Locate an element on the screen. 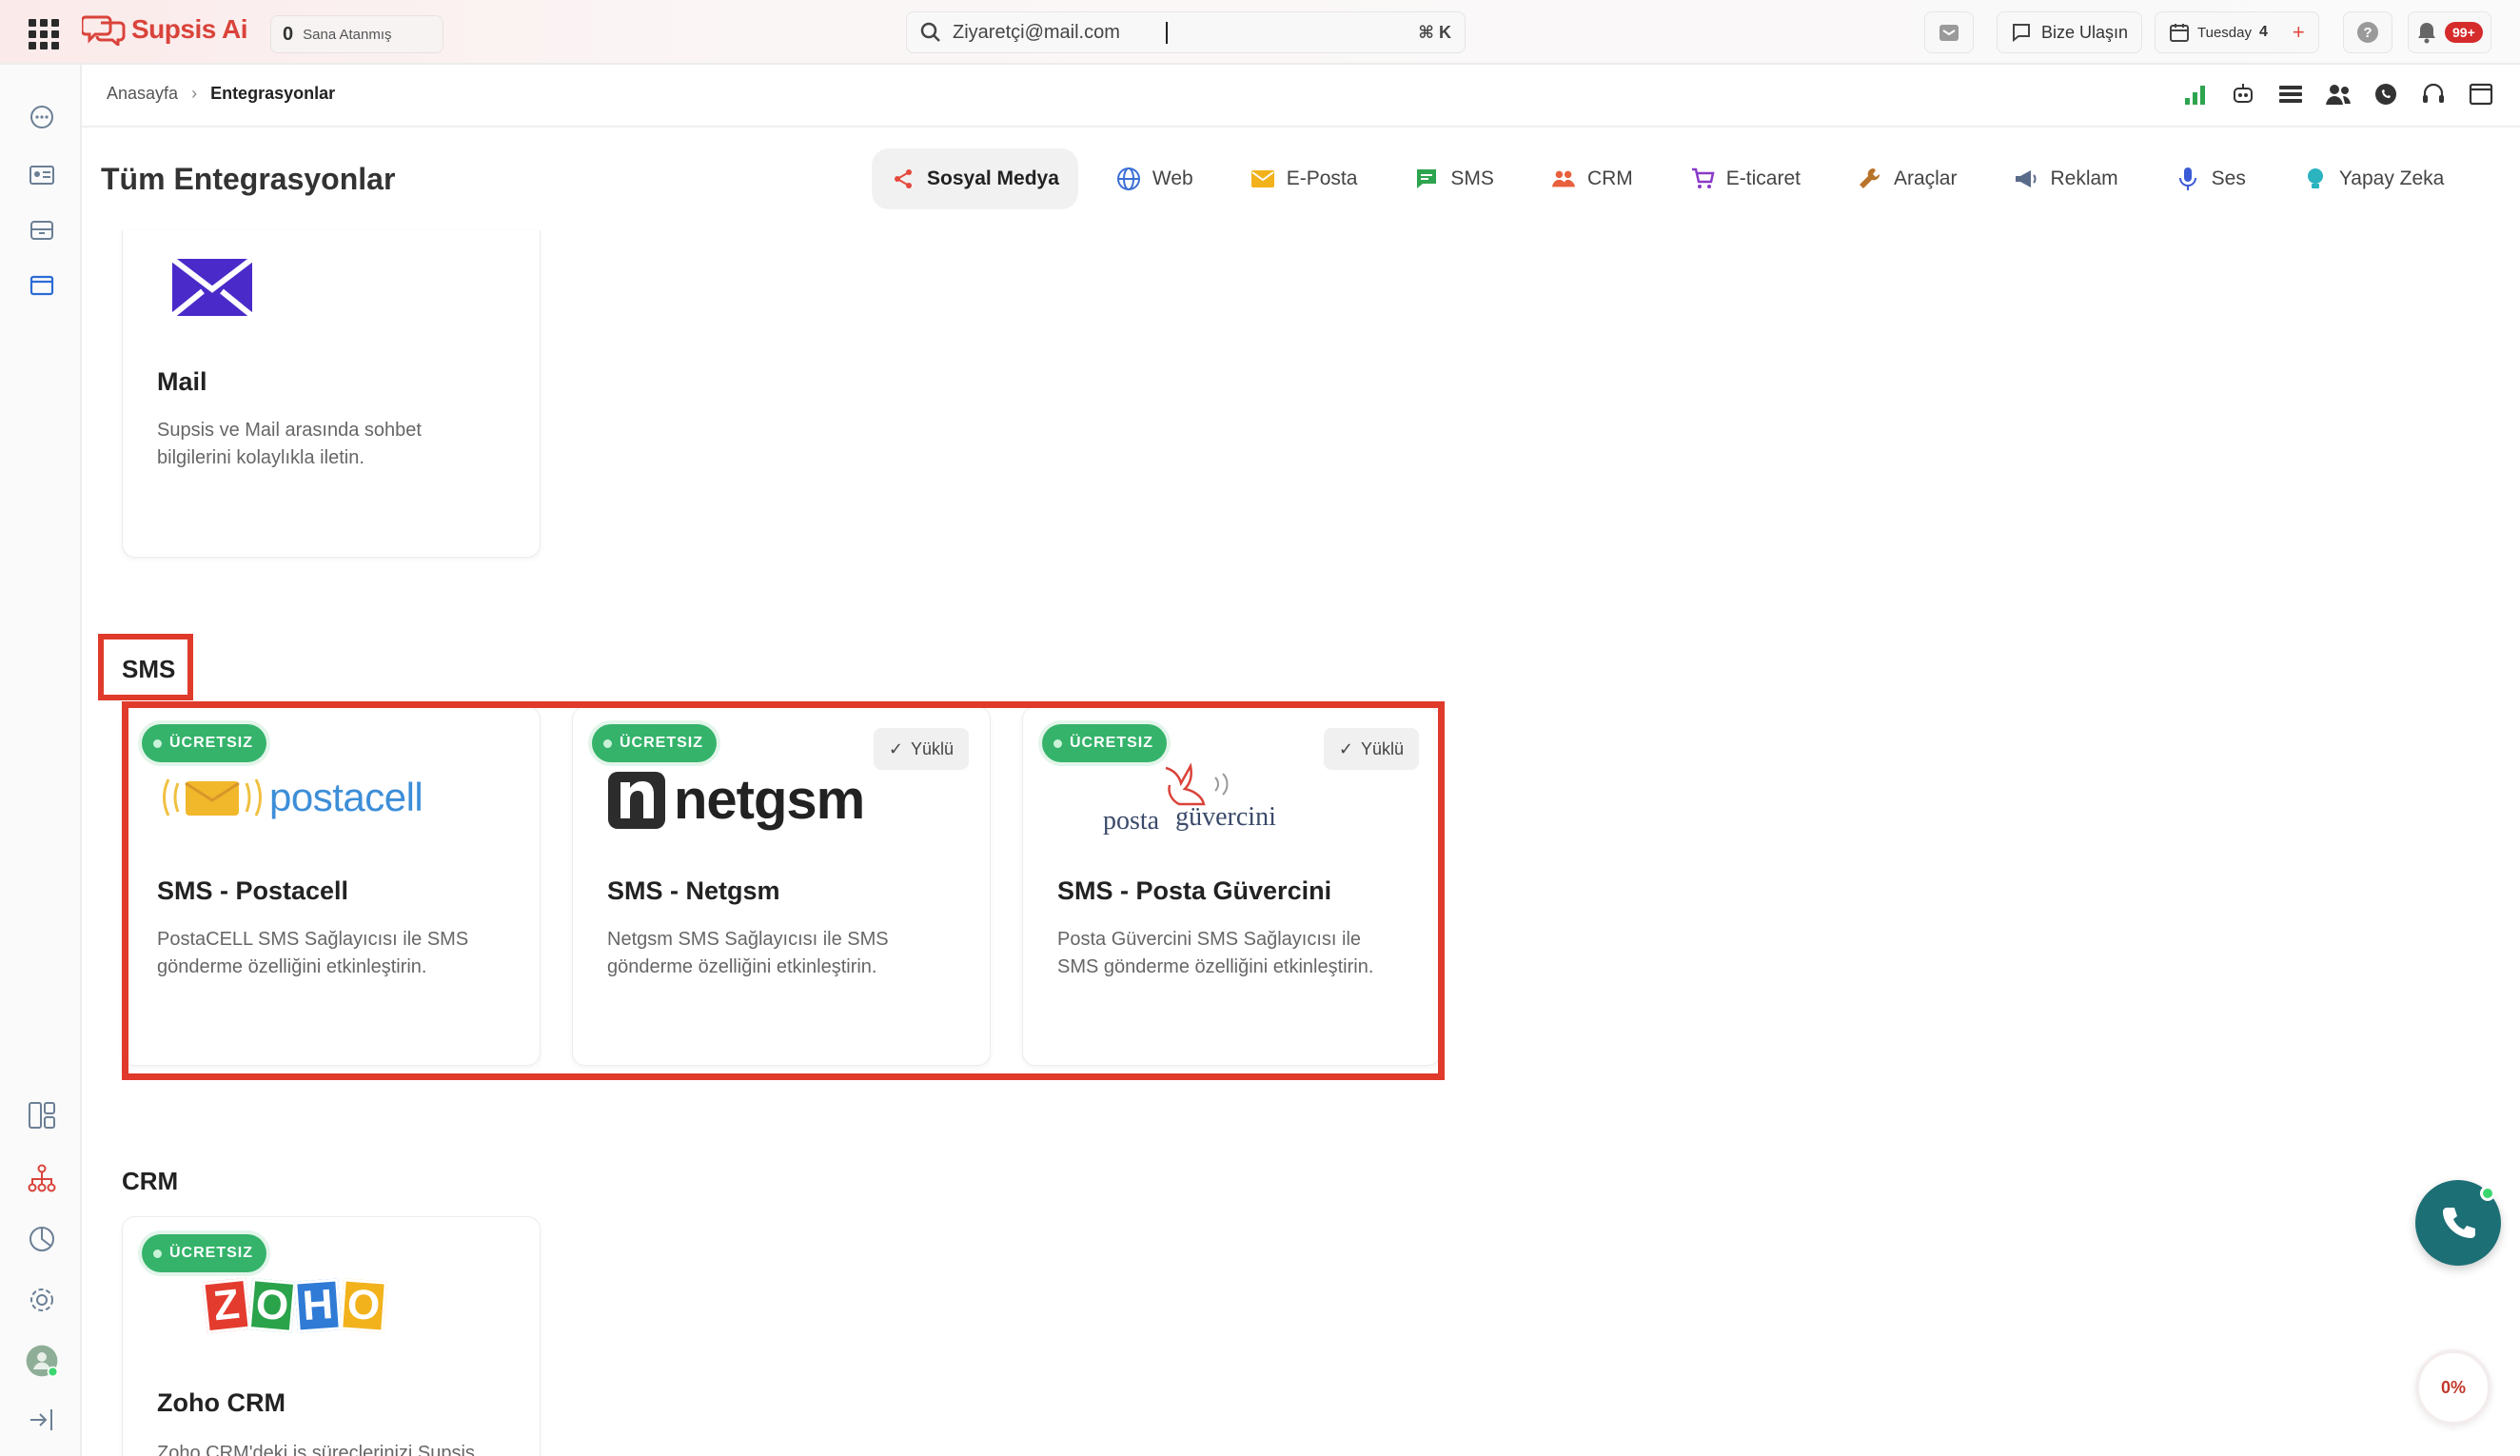  sidebar-settings is located at coordinates (42, 1300).